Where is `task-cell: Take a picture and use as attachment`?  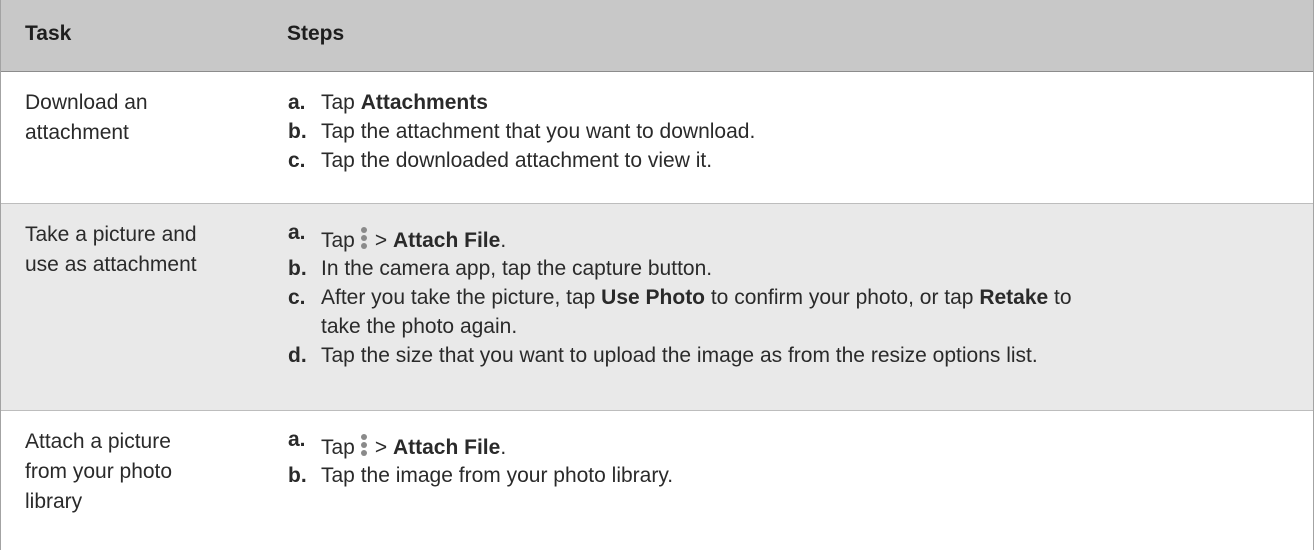 task-cell: Take a picture and use as attachment is located at coordinates (142, 250).